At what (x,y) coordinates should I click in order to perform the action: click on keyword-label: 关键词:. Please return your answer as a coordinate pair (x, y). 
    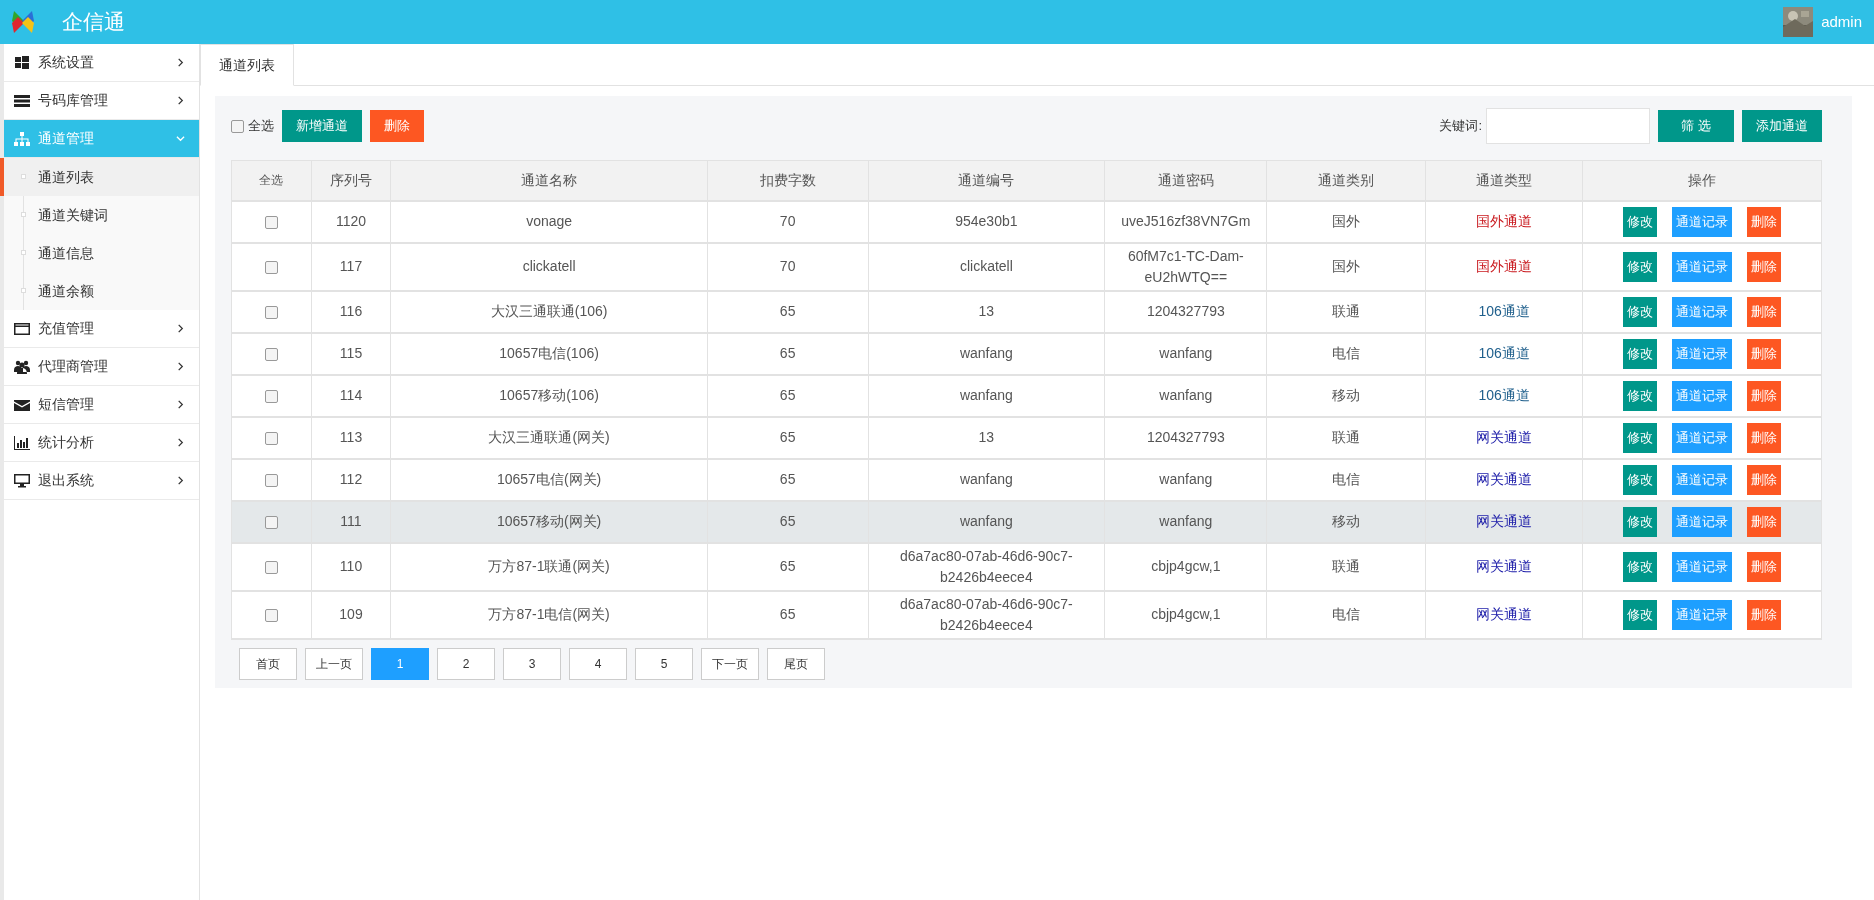
    Looking at the image, I should click on (1460, 126).